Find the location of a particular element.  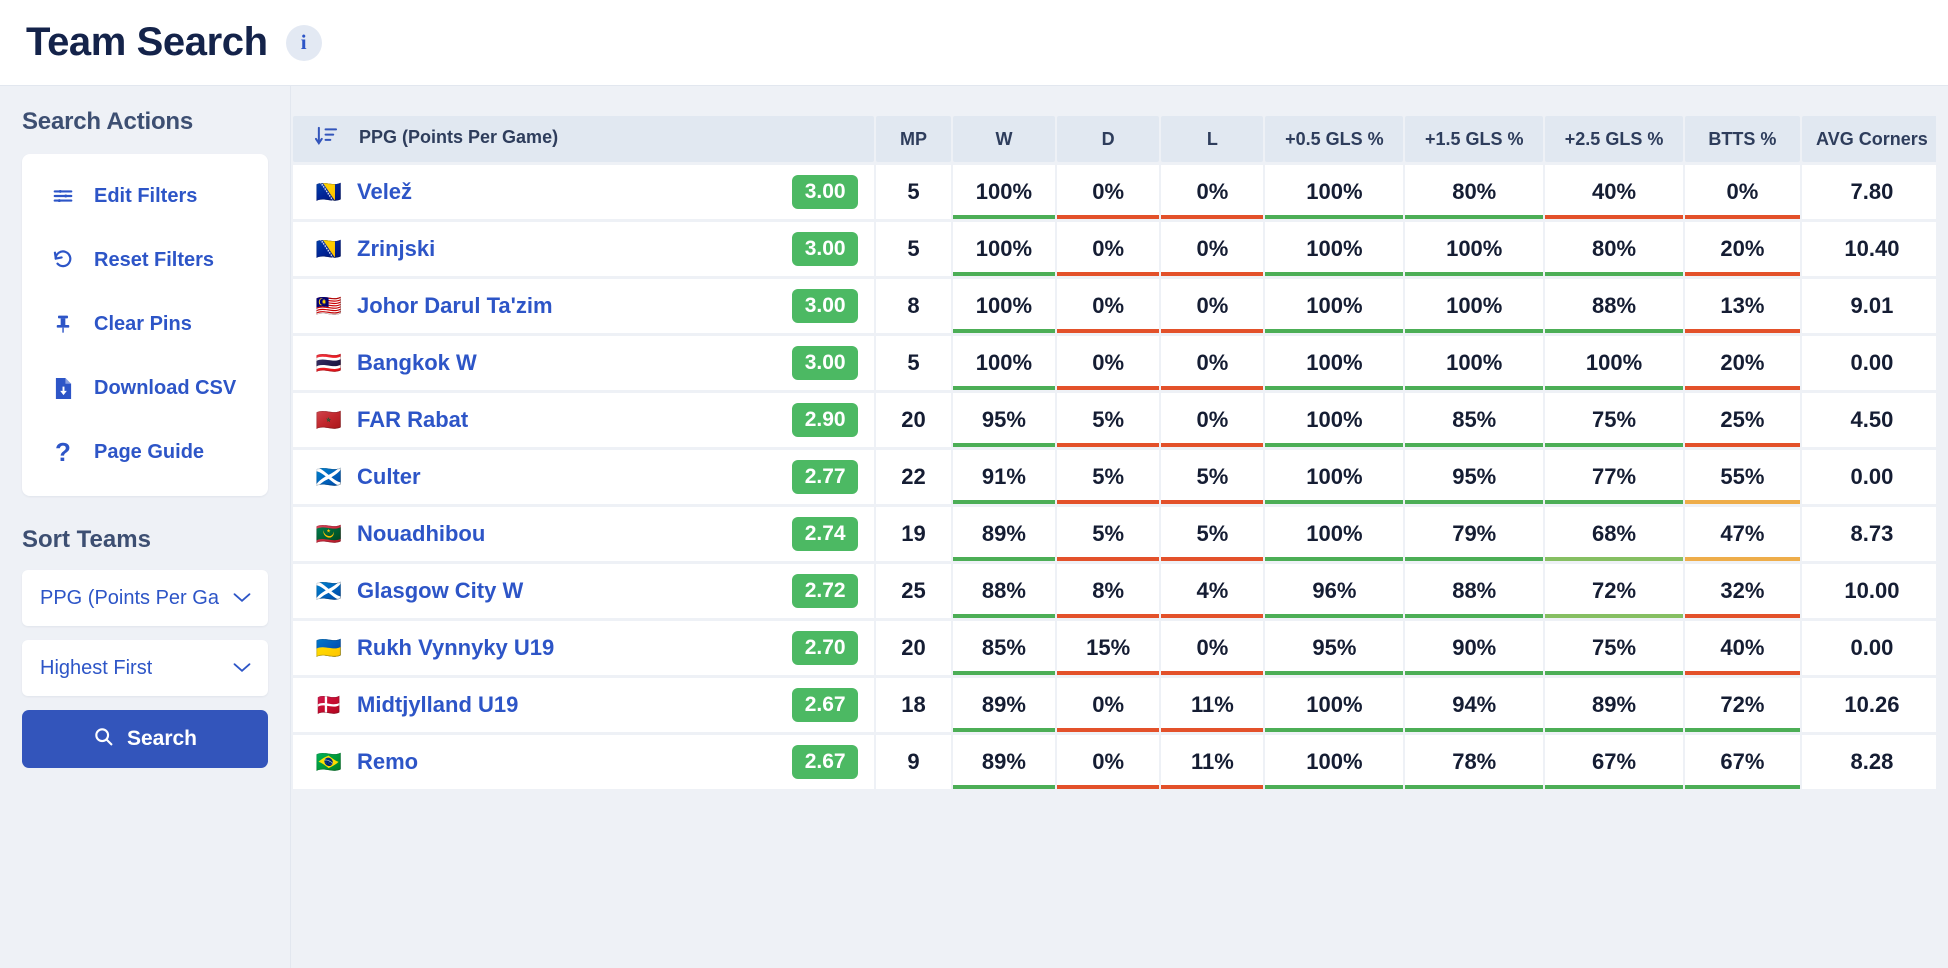

cell-value: 47% is located at coordinates (1742, 533).